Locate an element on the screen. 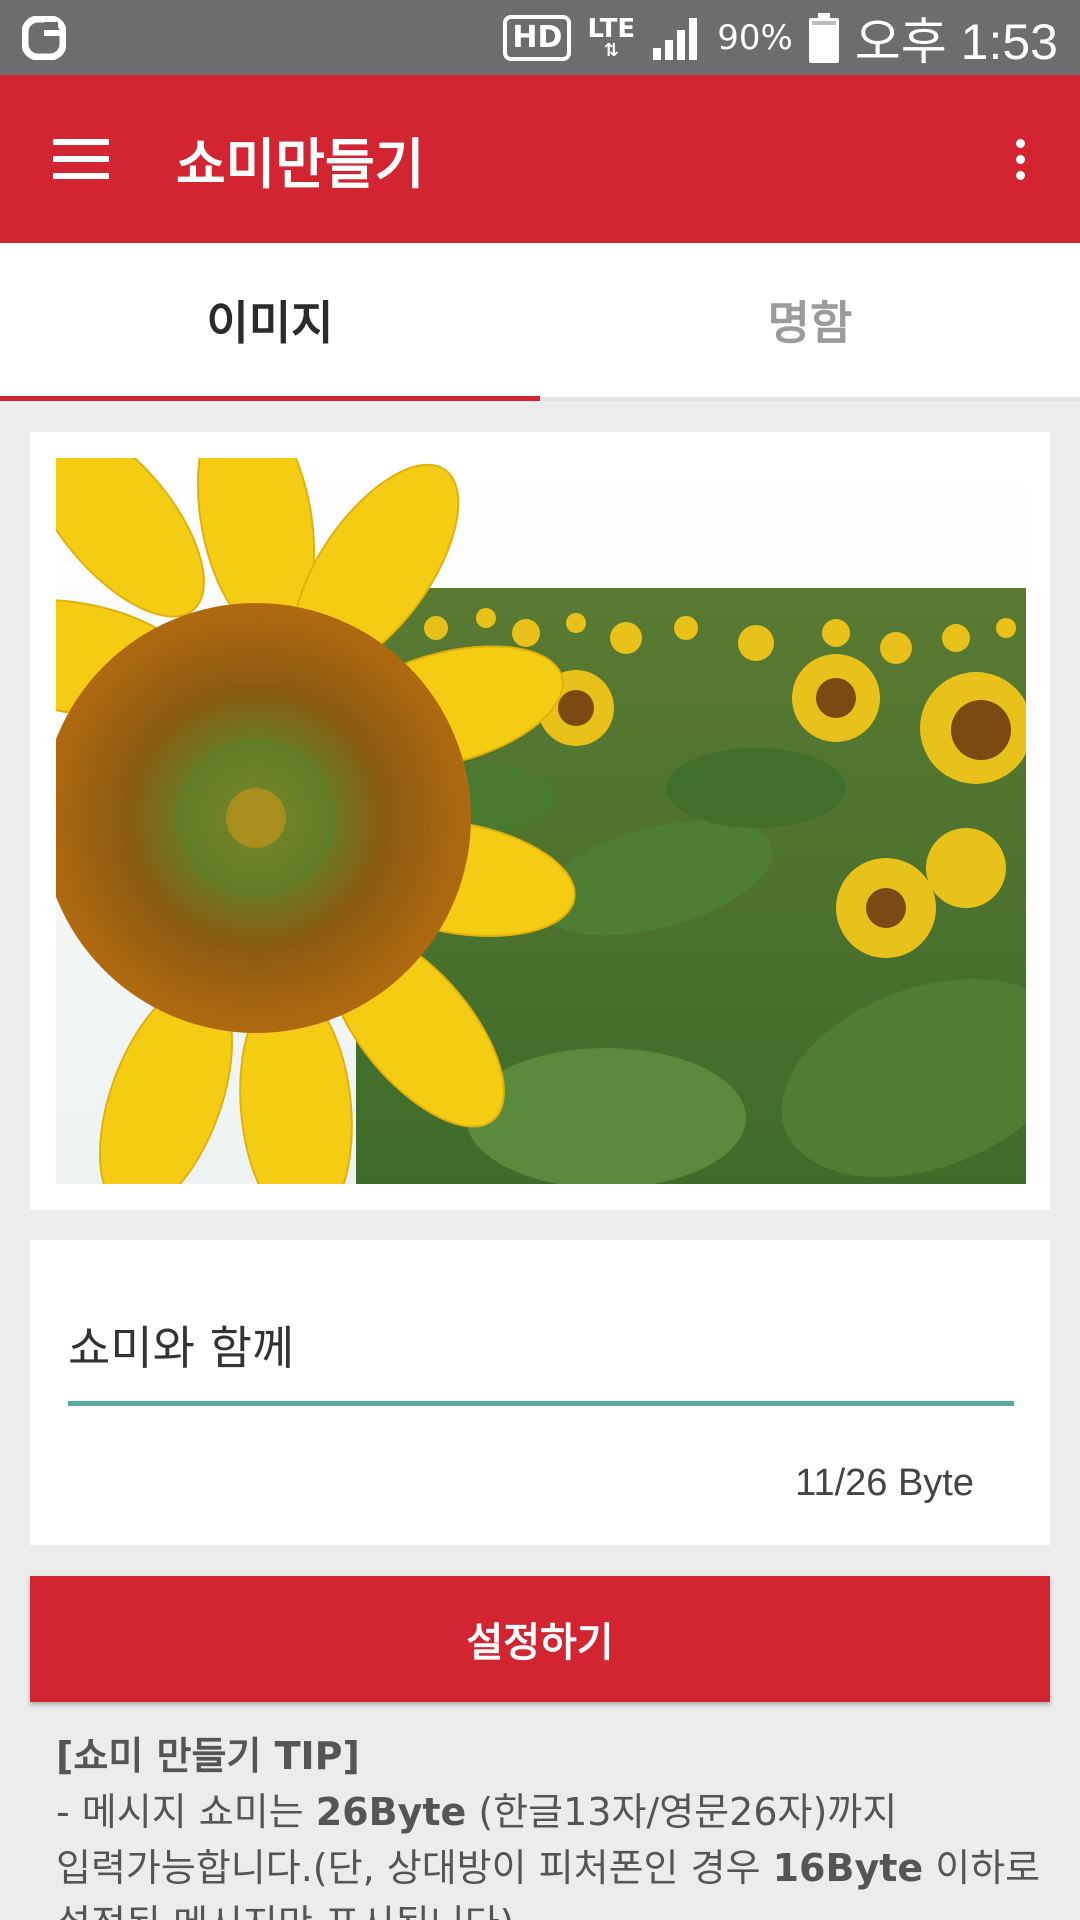  tips-line-1: - 메시지 쇼미는 26Byte (한글13자/영문26자)까지 is located at coordinates (477, 1812).